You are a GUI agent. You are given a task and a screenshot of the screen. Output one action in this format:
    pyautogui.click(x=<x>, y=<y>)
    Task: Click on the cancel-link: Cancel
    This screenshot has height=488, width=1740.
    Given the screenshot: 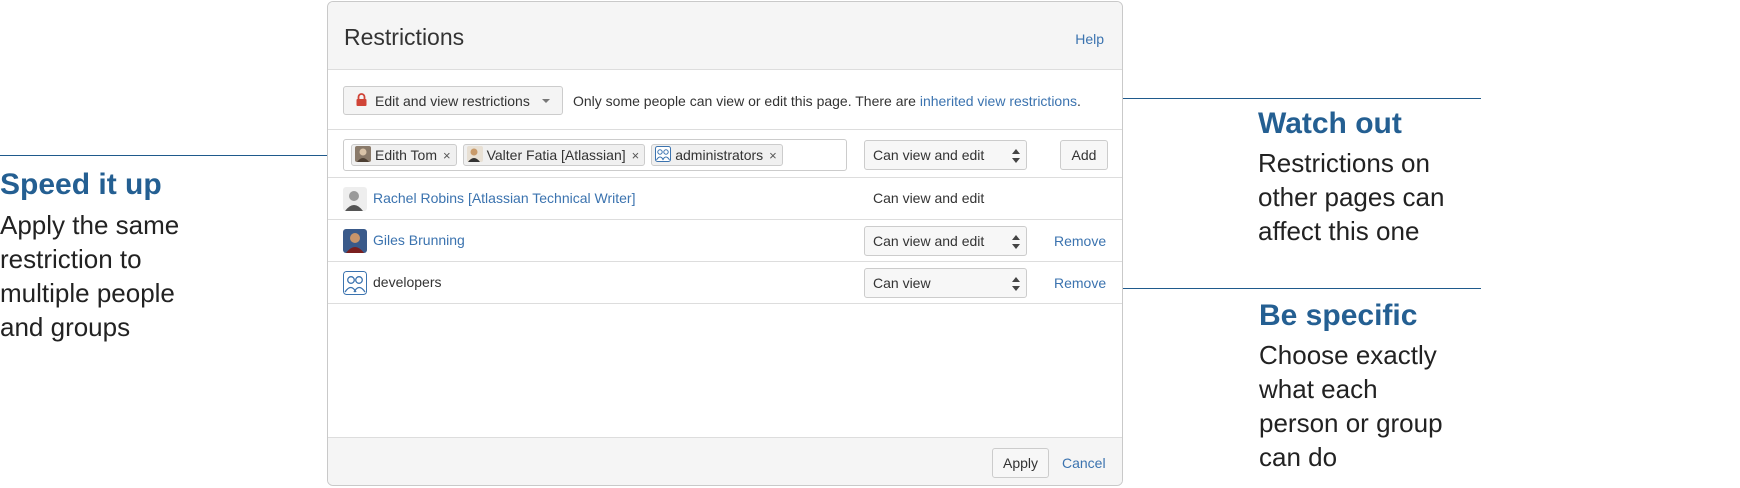 What is the action you would take?
    pyautogui.click(x=1084, y=463)
    